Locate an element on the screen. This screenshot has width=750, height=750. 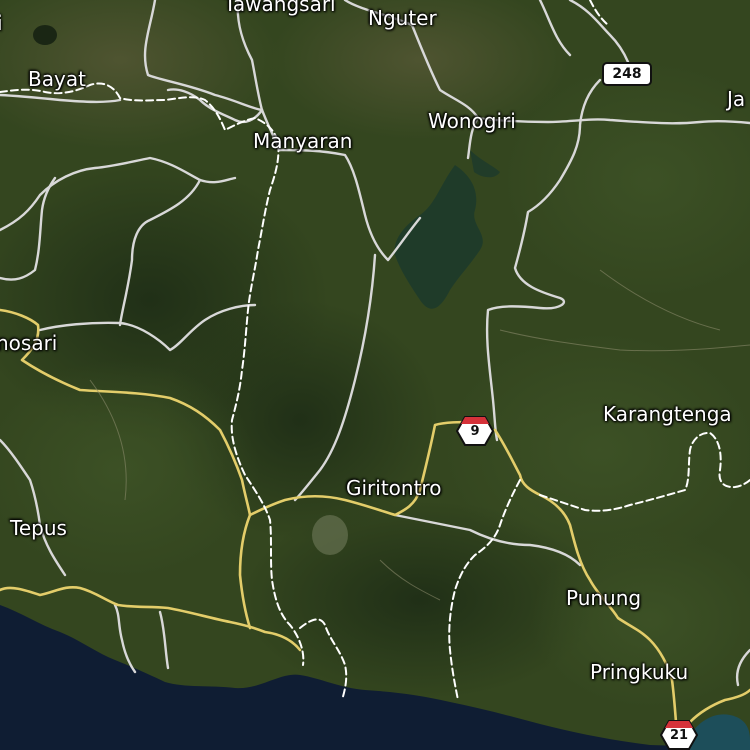
place-label-pringkuku: Pringkuku is located at coordinates (639, 672).